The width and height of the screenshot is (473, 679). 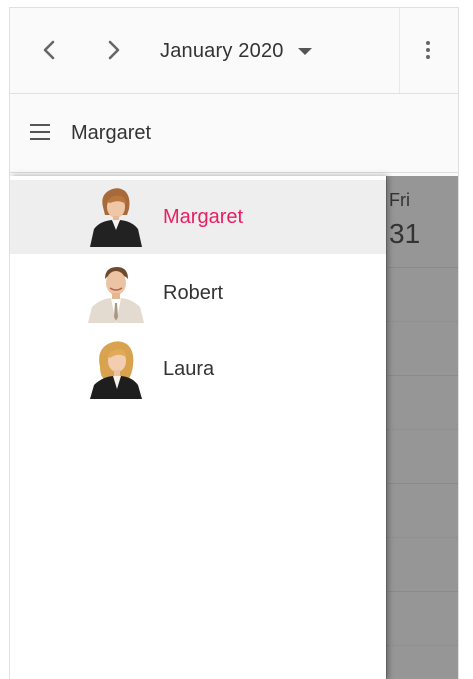 What do you see at coordinates (234, 133) in the screenshot?
I see `resource-header: Margaret` at bounding box center [234, 133].